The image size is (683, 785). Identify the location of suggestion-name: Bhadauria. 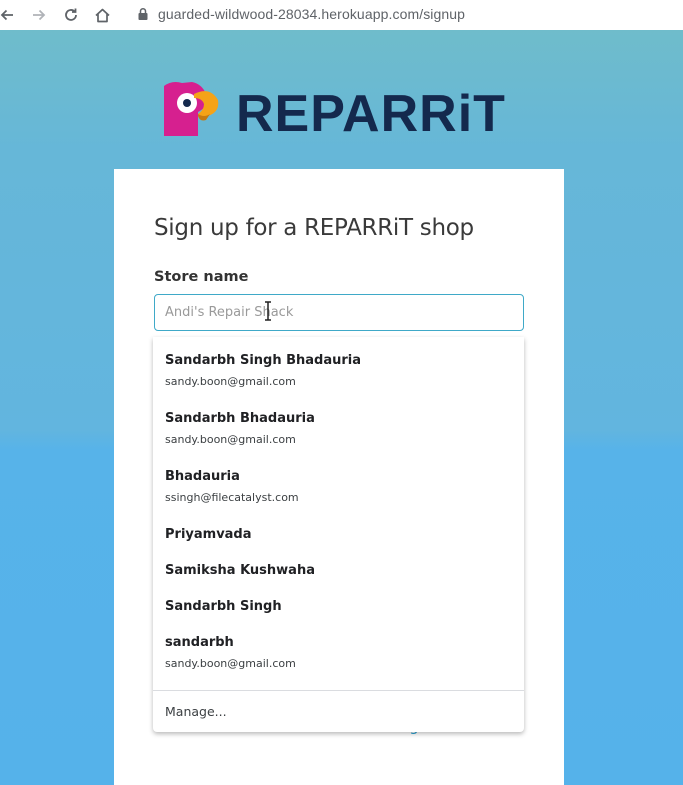
(202, 476).